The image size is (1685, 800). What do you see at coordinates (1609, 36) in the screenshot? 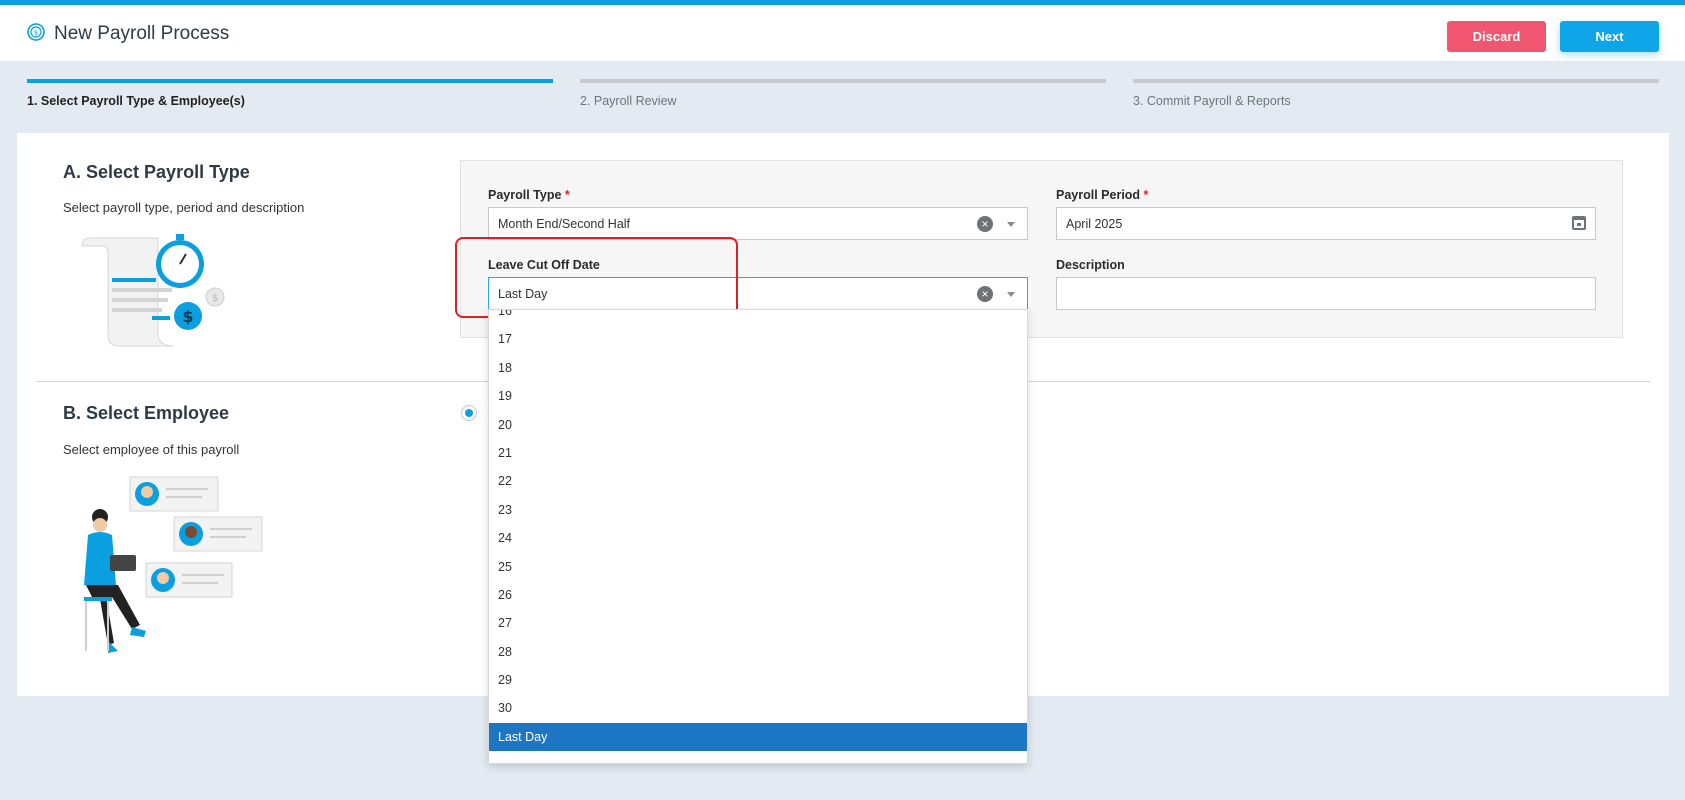
I see `next-button: Next` at bounding box center [1609, 36].